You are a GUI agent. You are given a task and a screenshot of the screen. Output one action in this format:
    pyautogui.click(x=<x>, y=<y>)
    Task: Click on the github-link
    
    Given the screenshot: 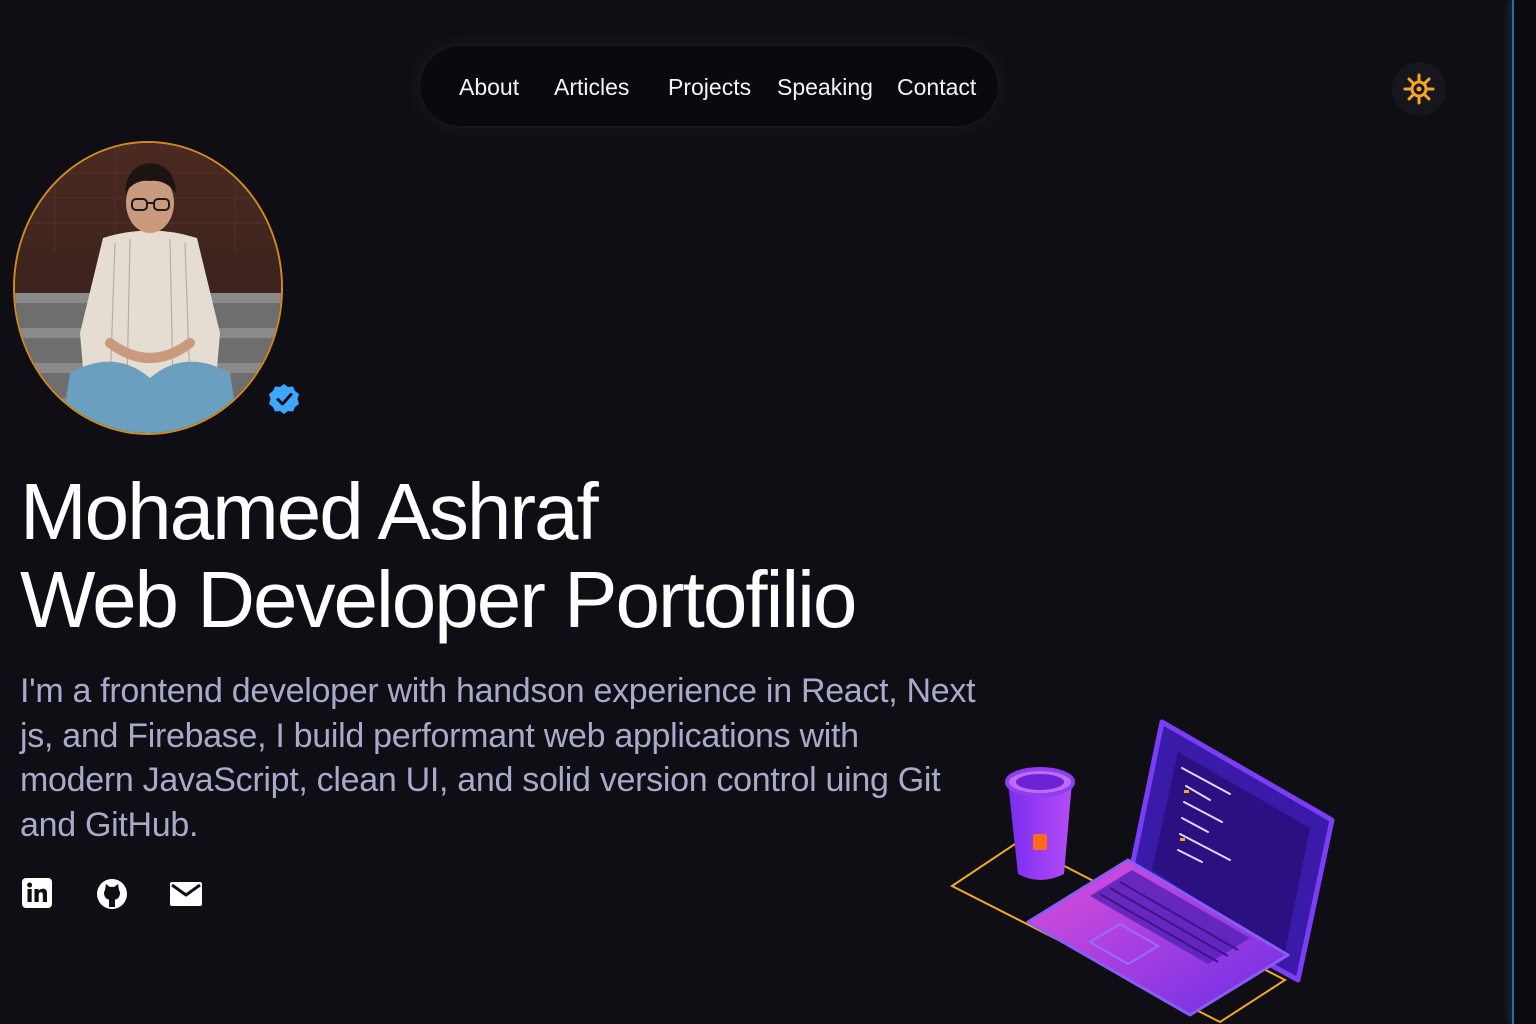 What is the action you would take?
    pyautogui.click(x=112, y=894)
    